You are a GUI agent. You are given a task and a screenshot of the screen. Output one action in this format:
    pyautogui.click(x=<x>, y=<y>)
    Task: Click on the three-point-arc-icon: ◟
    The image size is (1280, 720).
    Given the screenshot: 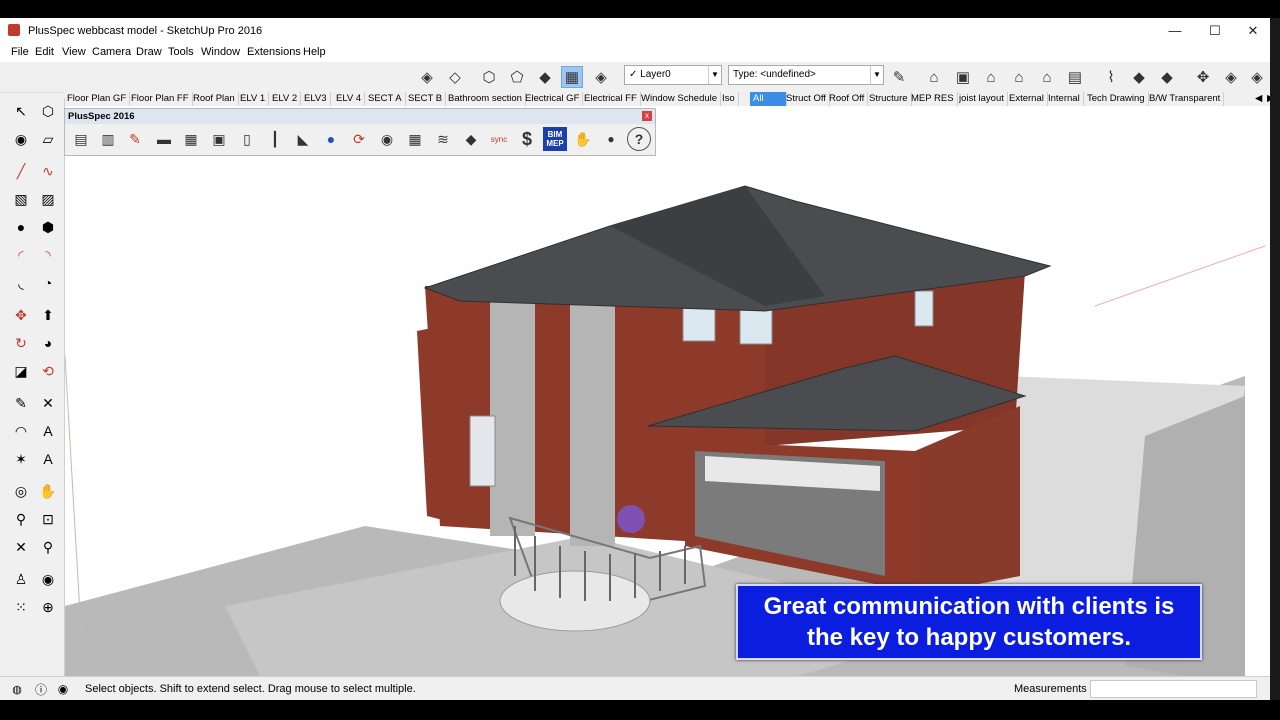 What is the action you would take?
    pyautogui.click(x=21, y=283)
    